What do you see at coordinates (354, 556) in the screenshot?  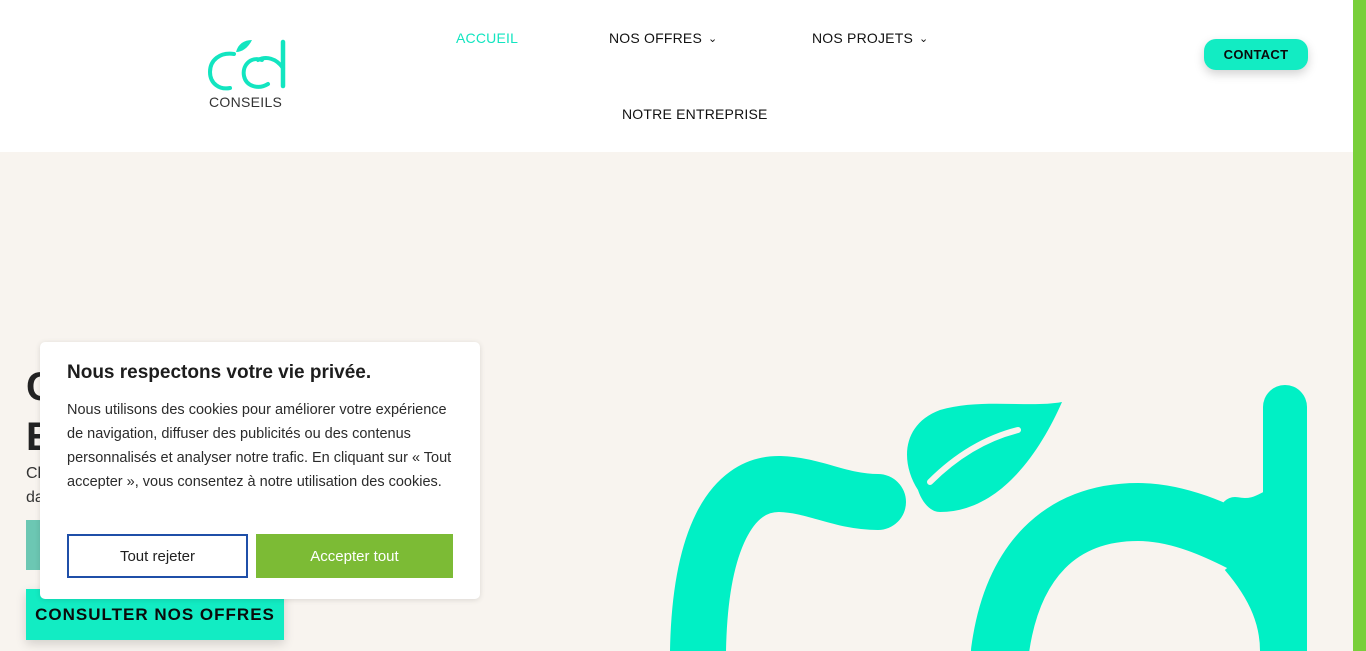 I see `accept-all-button: Accepter tout` at bounding box center [354, 556].